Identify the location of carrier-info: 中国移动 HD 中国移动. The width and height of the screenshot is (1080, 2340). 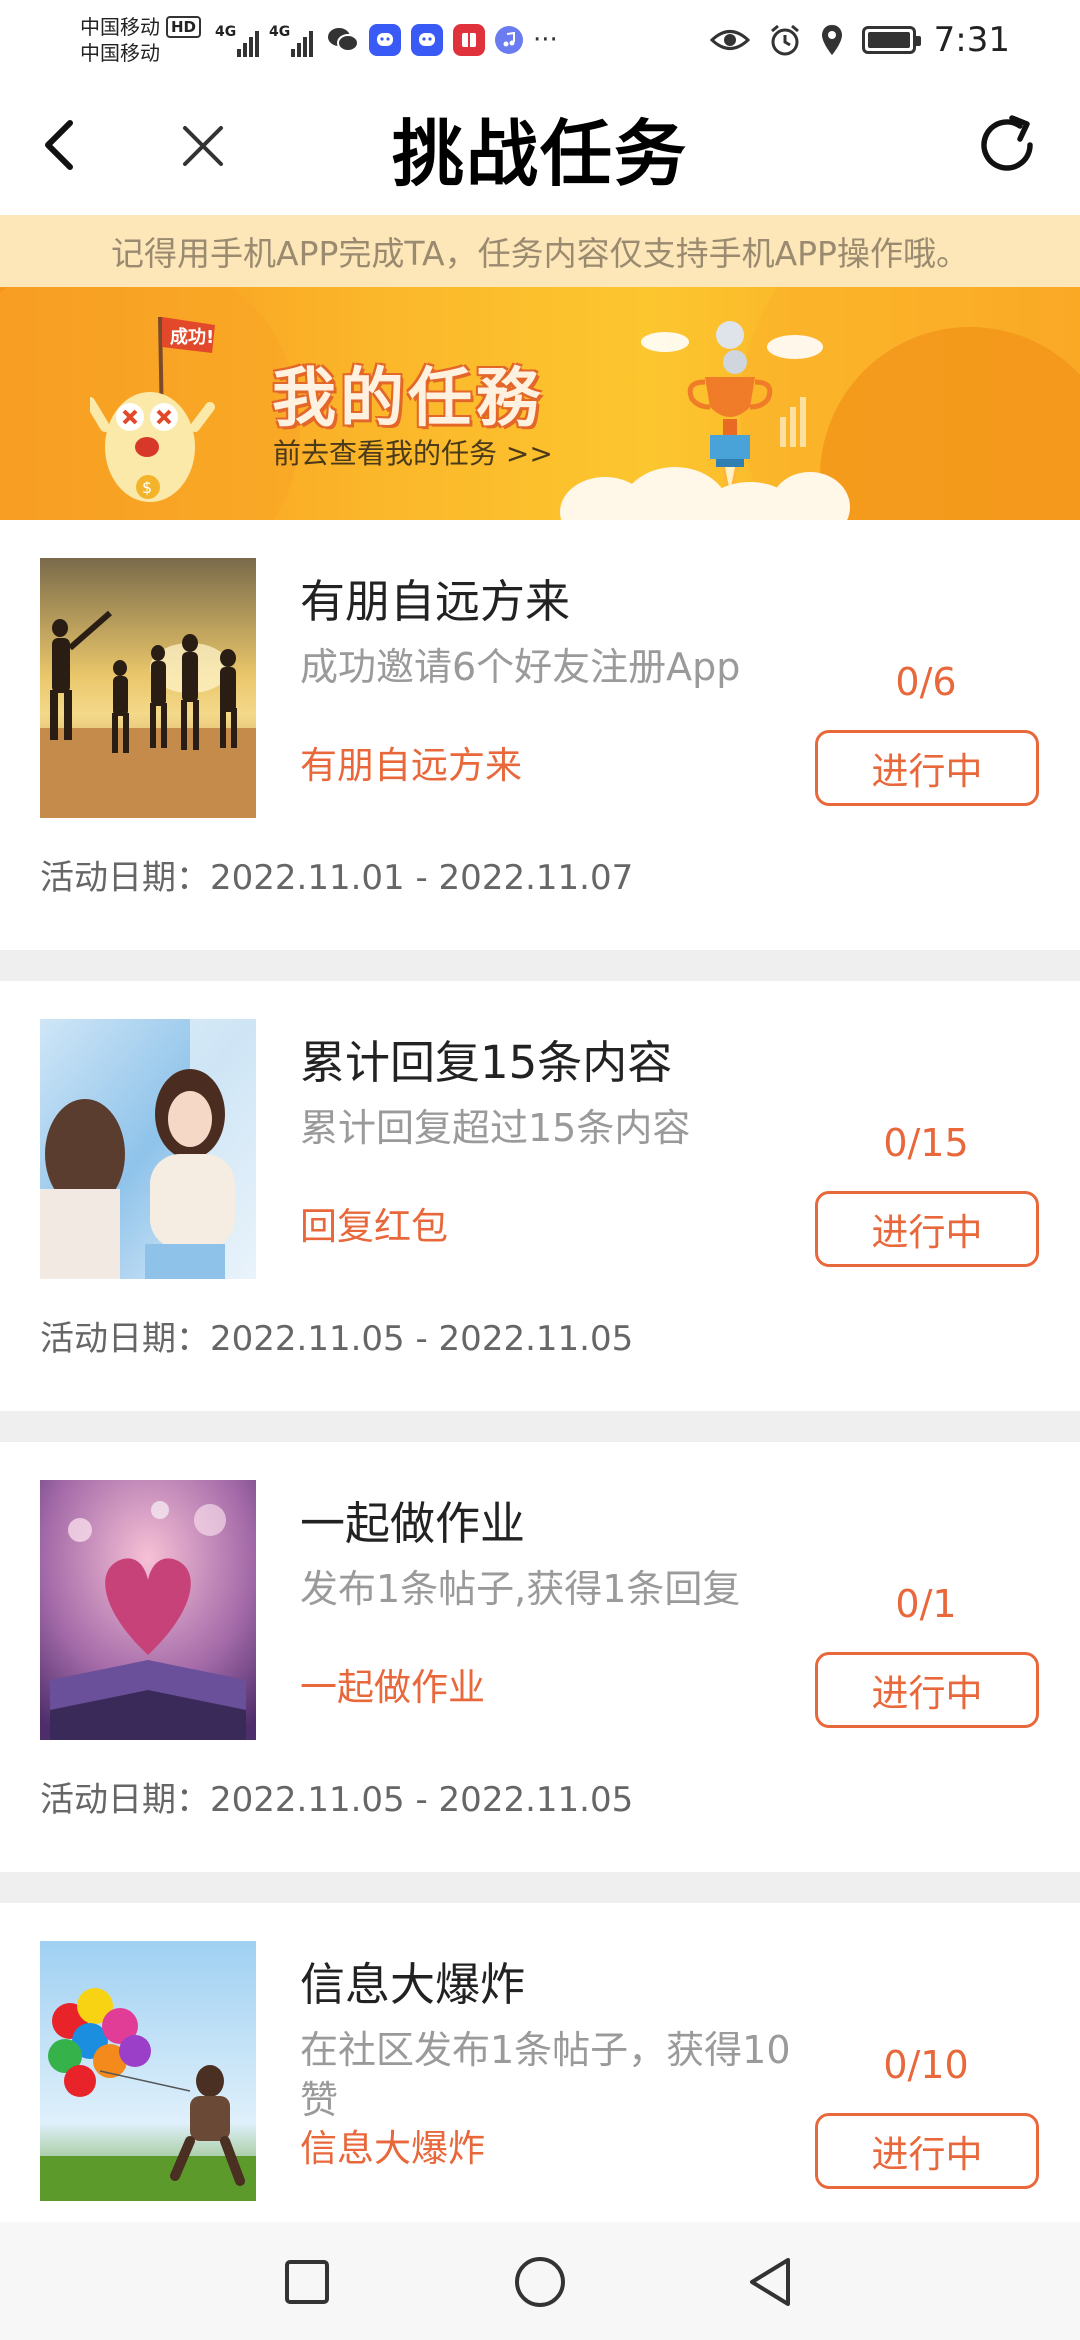
(141, 40).